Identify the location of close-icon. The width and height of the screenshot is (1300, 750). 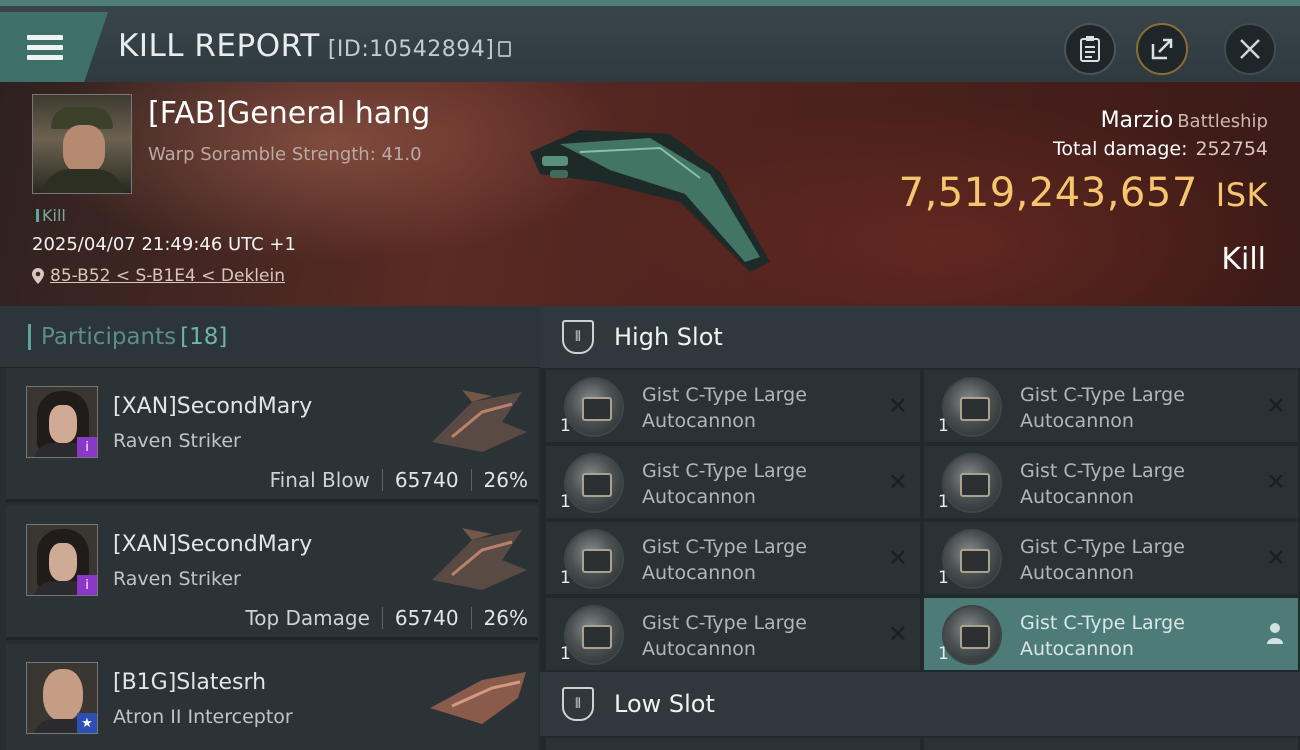
(1250, 49).